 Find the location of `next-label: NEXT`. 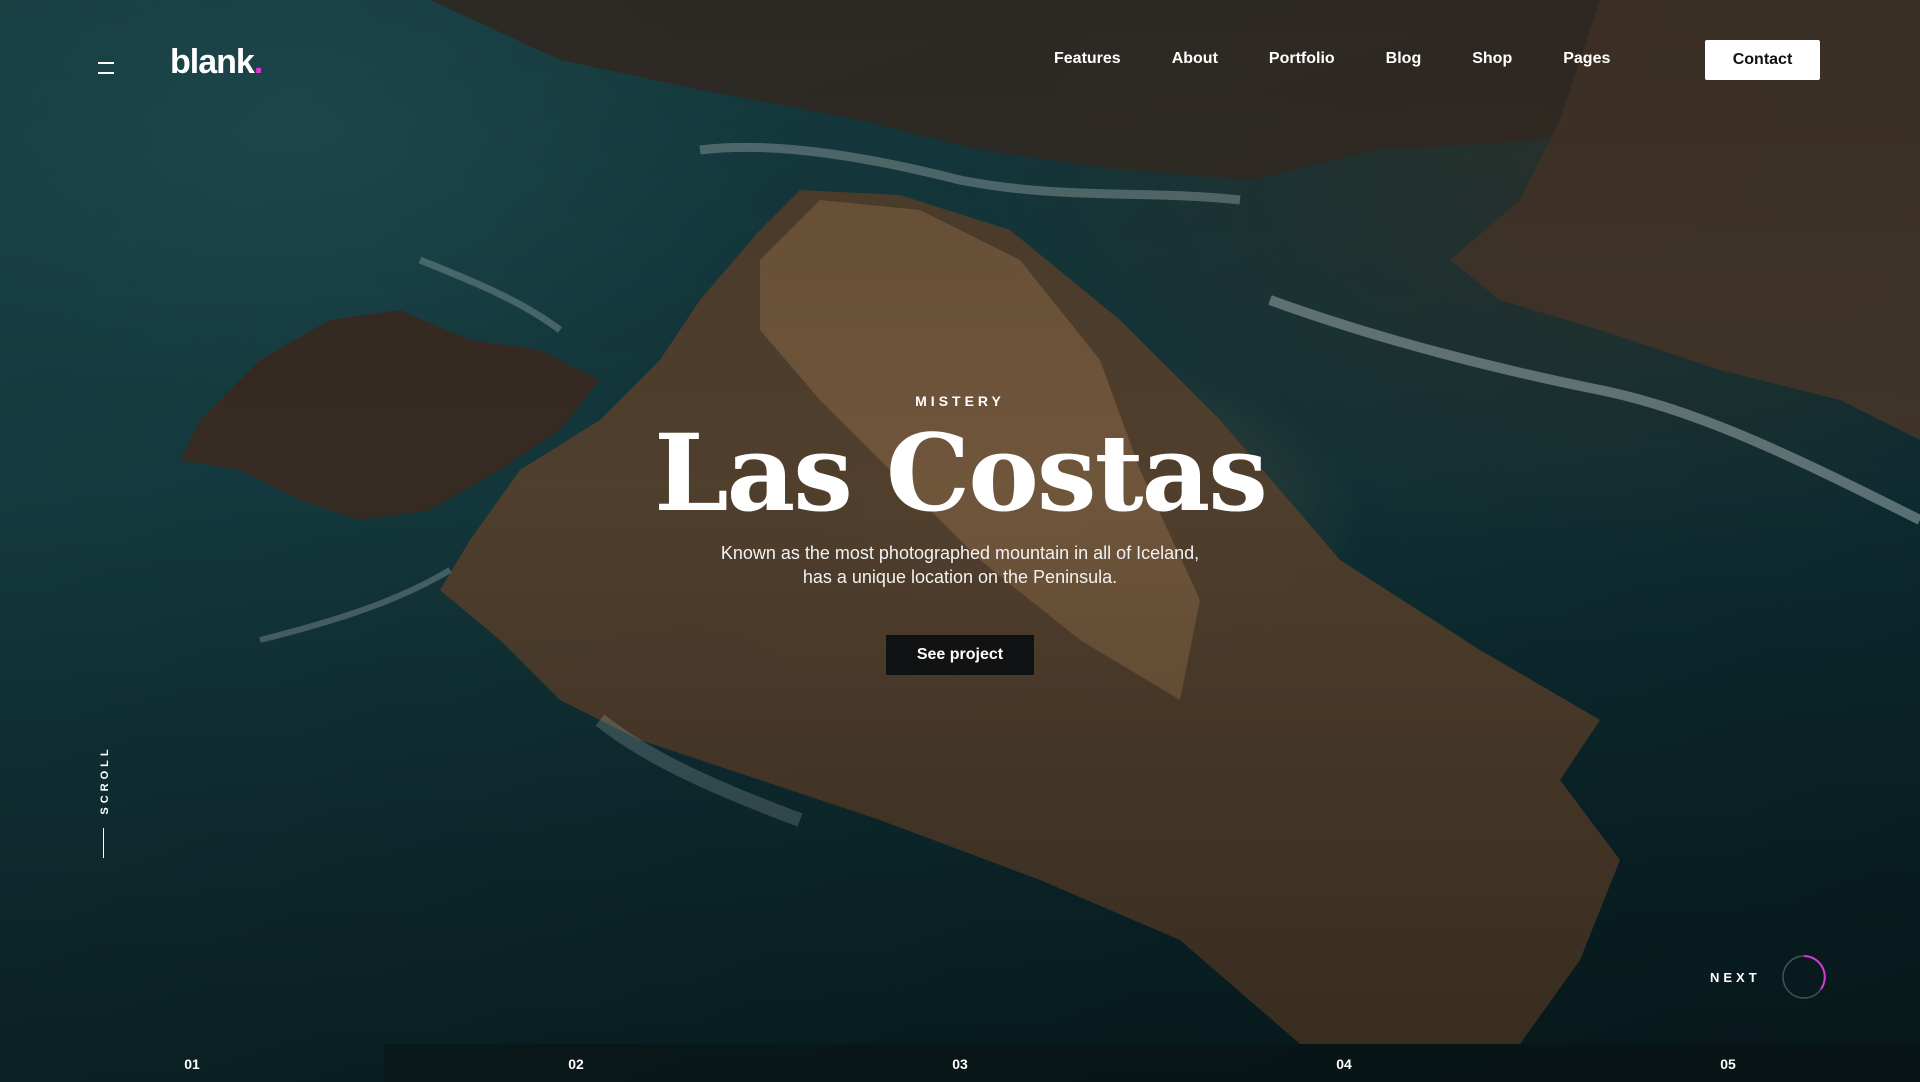

next-label: NEXT is located at coordinates (1735, 977).